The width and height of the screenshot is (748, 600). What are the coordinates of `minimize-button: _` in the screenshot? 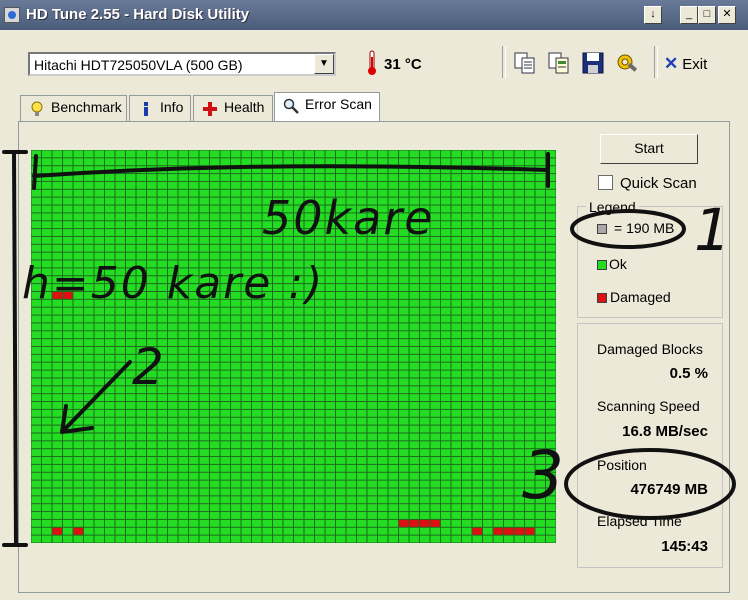 It's located at (689, 15).